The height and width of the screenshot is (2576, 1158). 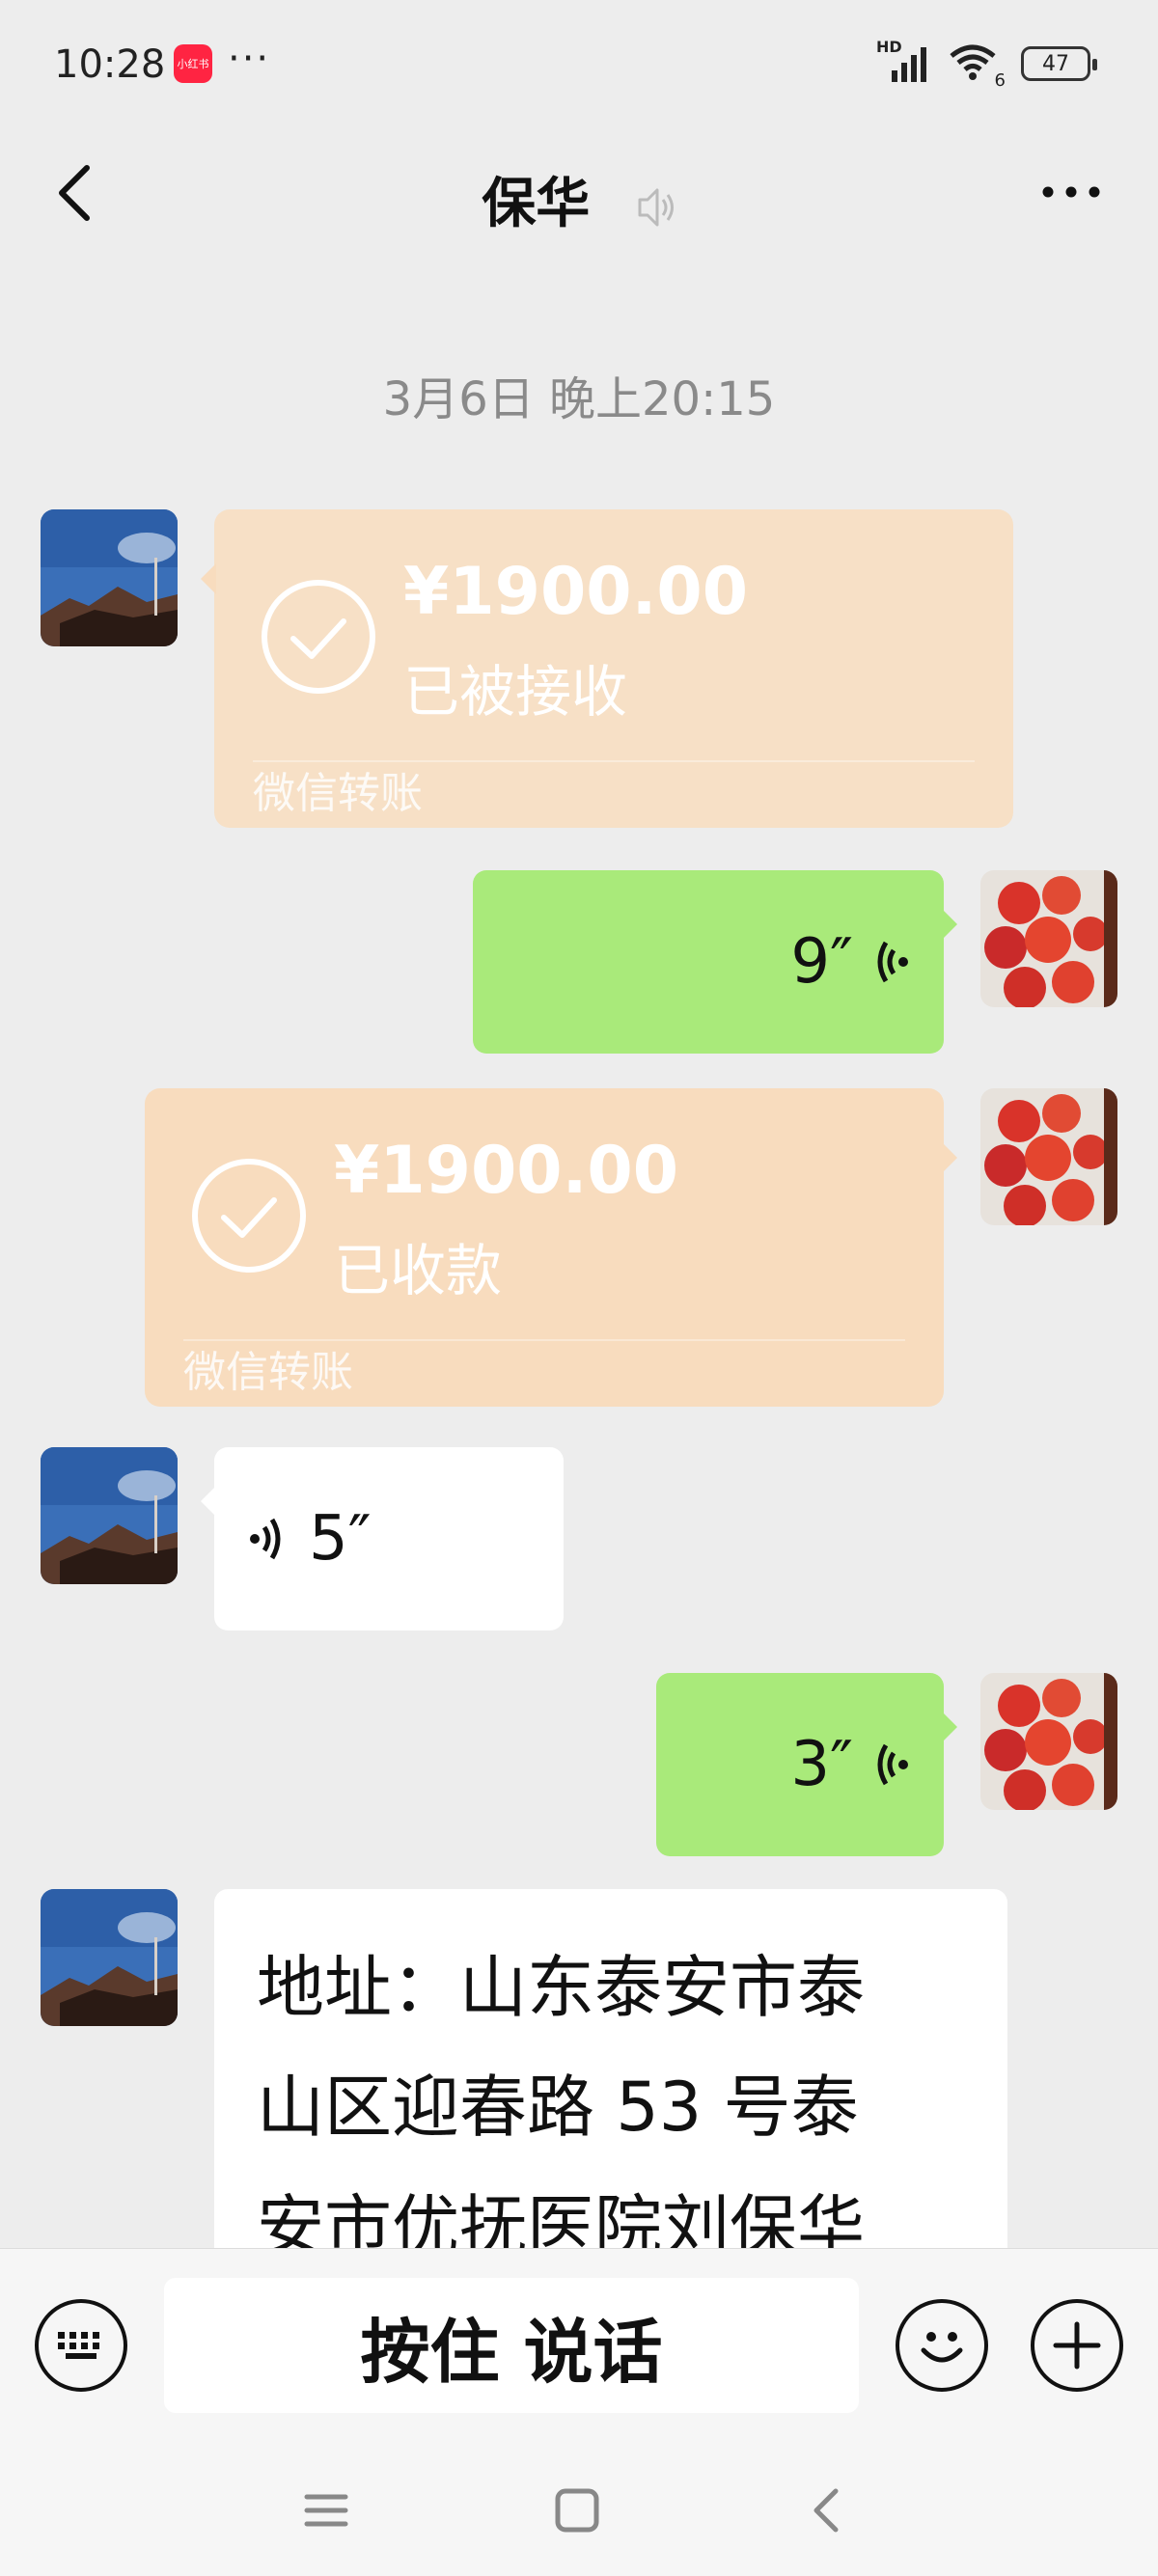 What do you see at coordinates (1059, 64) in the screenshot?
I see `battery-icon: 47` at bounding box center [1059, 64].